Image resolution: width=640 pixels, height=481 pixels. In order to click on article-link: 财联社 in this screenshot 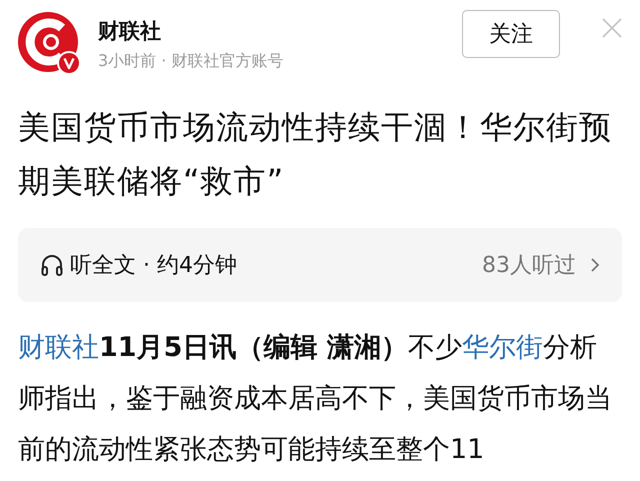, I will do `click(58, 347)`.